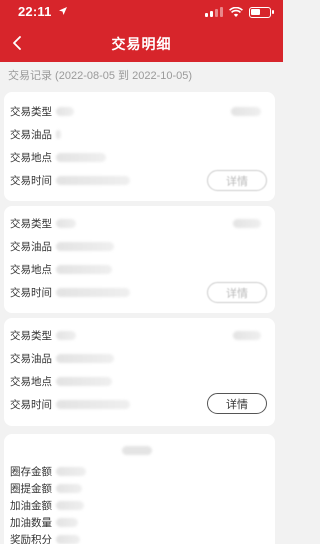  I want to click on summary-row: 加油数量, so click(44, 522).